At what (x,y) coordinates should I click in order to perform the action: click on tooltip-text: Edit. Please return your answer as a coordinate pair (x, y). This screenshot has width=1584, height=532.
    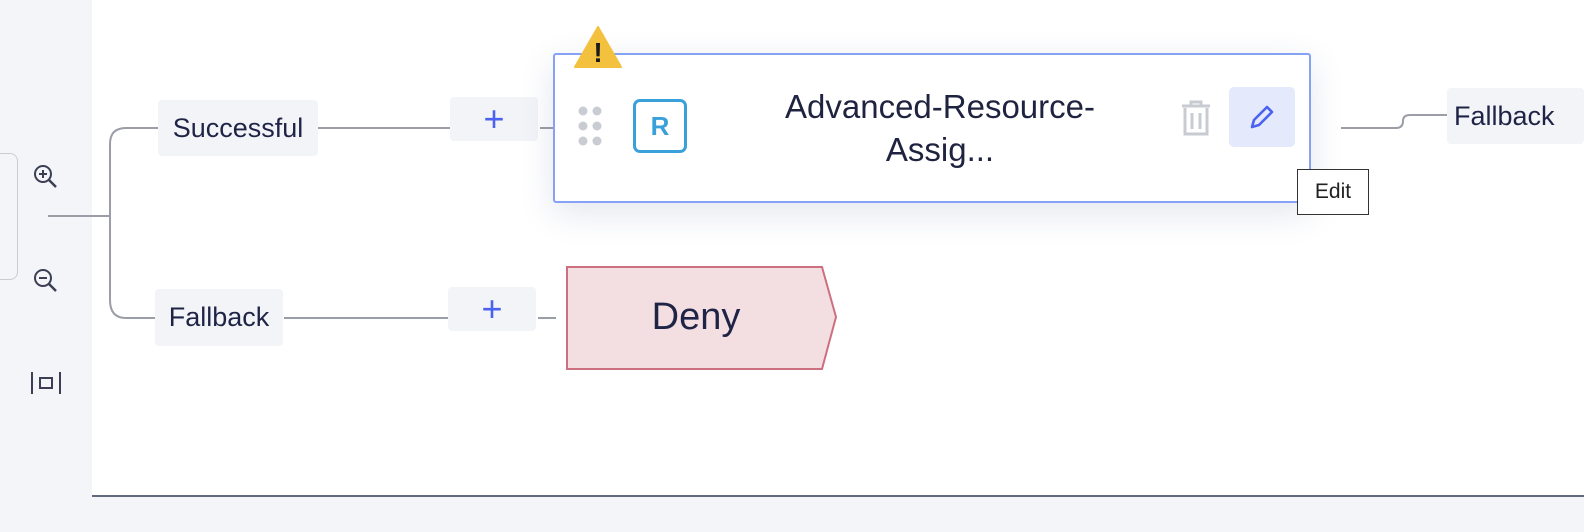
    Looking at the image, I should click on (1333, 191).